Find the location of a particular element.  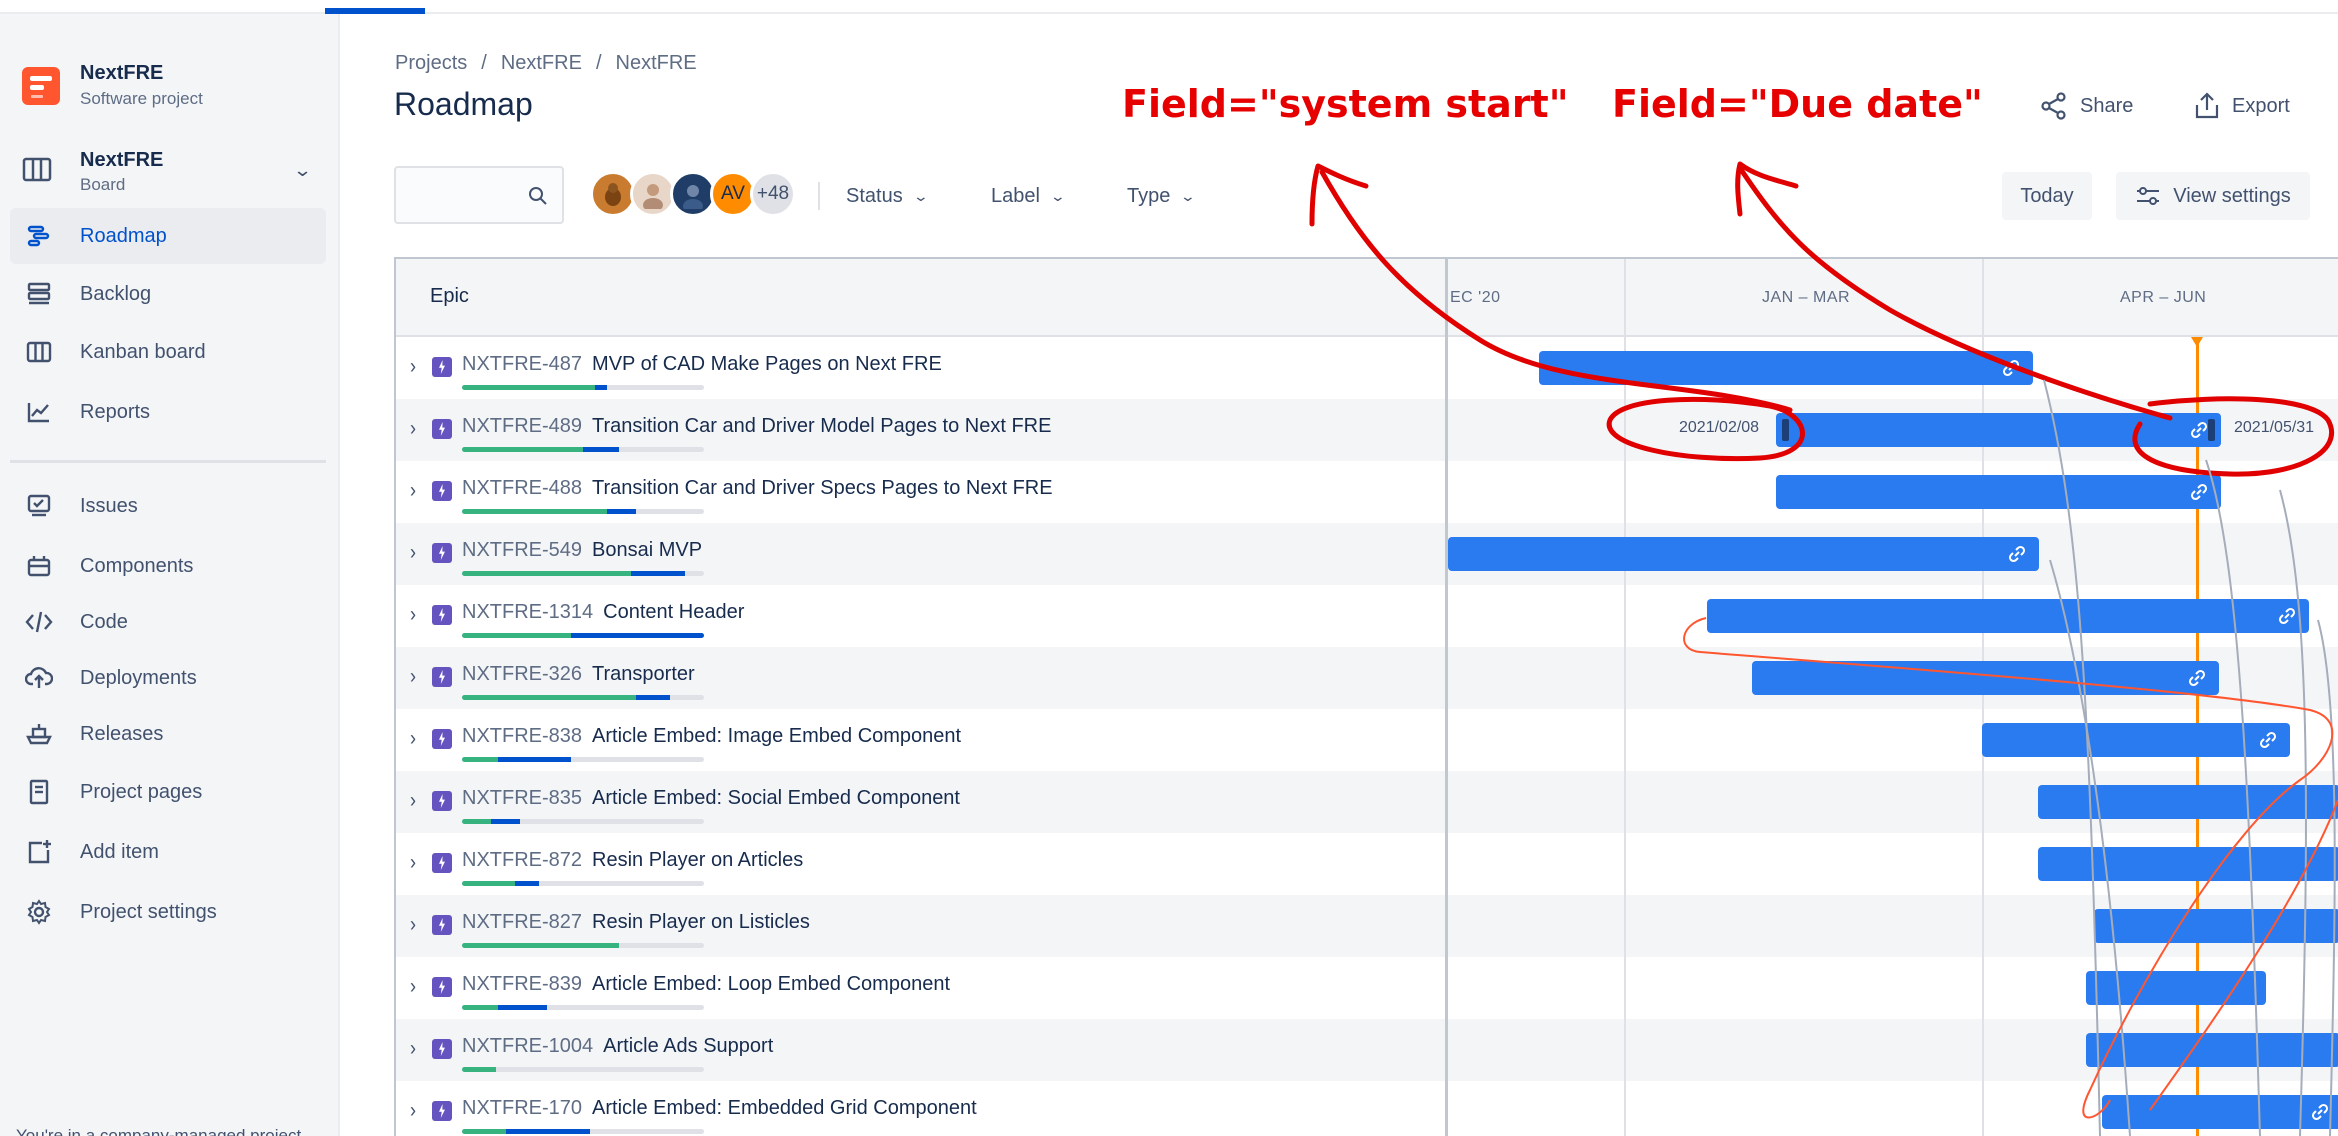

sidebar-item-backlog: Backlog is located at coordinates (168, 294).